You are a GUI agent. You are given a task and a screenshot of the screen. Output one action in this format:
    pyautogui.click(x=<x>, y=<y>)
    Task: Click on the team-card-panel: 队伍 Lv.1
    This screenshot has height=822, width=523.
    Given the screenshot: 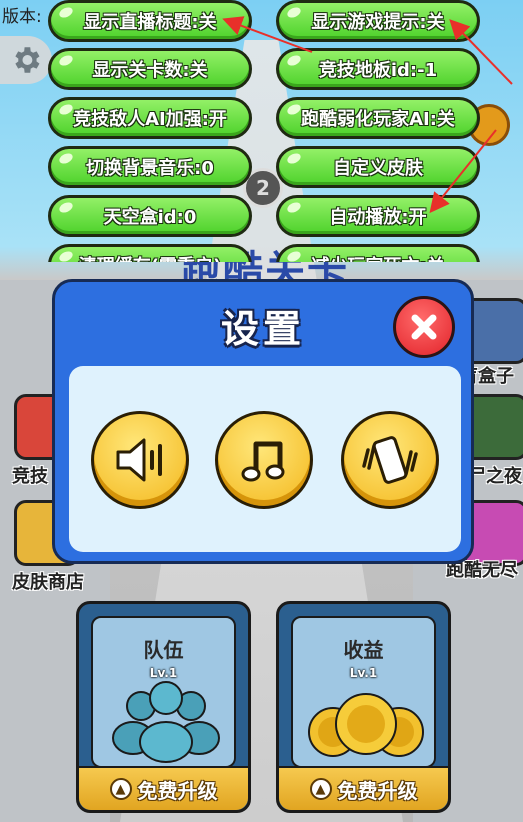 What is the action you would take?
    pyautogui.click(x=163, y=692)
    